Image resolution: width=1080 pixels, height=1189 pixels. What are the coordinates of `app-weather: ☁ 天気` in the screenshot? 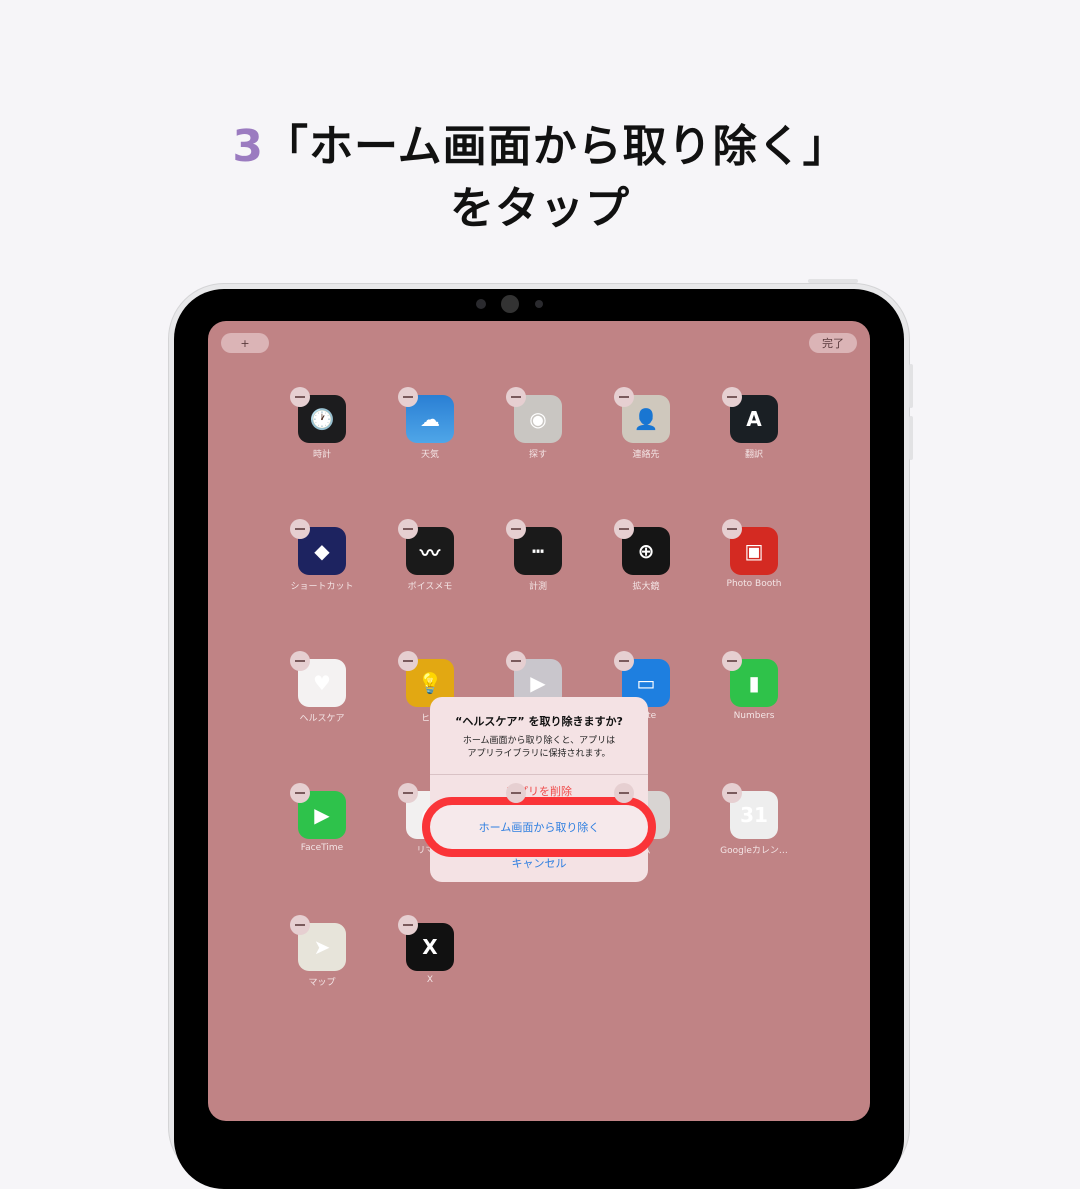 It's located at (430, 423).